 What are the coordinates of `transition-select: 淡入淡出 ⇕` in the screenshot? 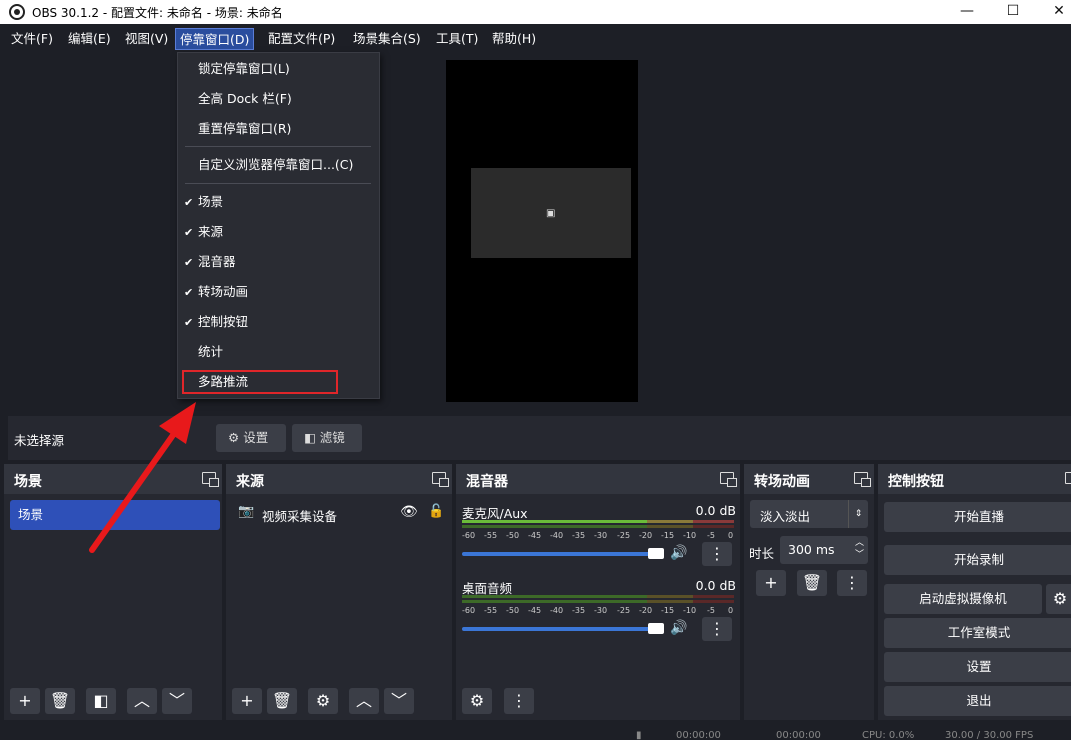 It's located at (809, 514).